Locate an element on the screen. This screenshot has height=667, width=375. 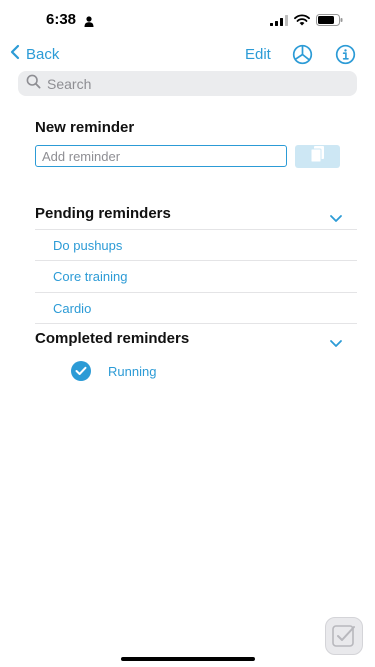
person-icon is located at coordinates (89, 23).